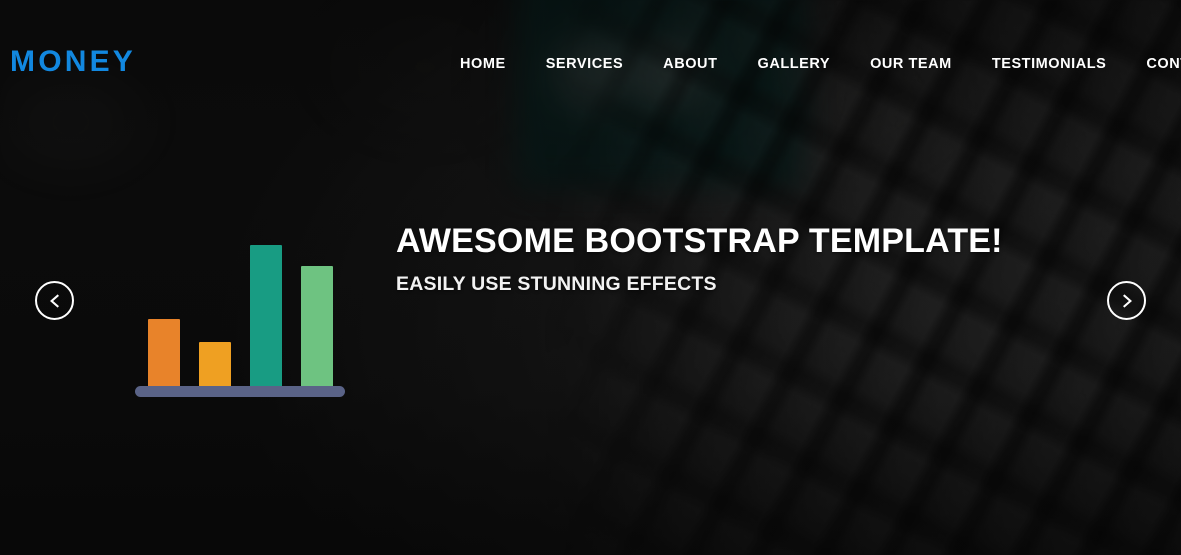 Image resolution: width=1181 pixels, height=555 pixels. Describe the element at coordinates (911, 64) in the screenshot. I see `nav-item-our-team: OUR TEAM` at that location.